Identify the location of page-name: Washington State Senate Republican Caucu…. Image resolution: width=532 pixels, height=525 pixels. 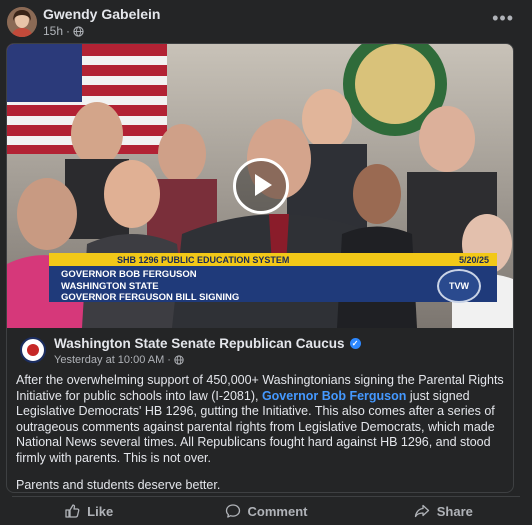
(199, 343).